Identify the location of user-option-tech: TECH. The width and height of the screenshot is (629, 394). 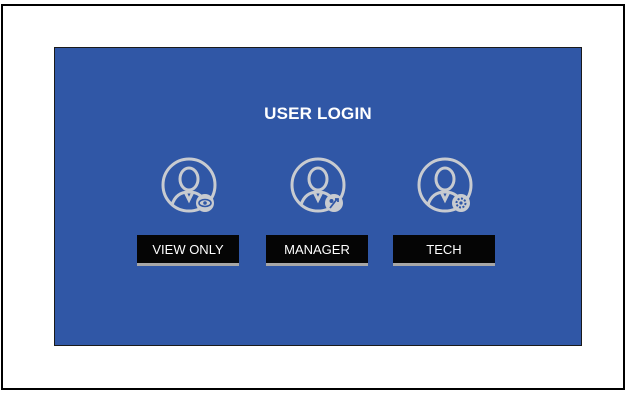
(444, 217).